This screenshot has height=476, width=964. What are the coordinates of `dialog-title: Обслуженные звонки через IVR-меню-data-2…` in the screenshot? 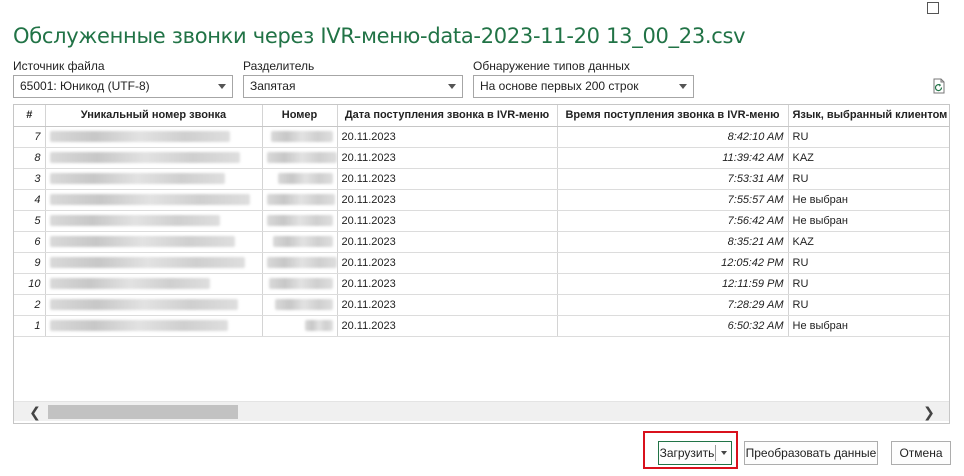 It's located at (379, 36).